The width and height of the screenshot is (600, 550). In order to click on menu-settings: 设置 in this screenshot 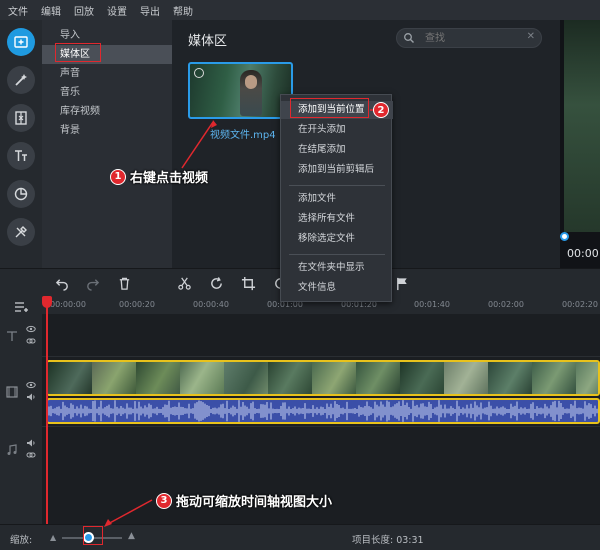, I will do `click(117, 10)`.